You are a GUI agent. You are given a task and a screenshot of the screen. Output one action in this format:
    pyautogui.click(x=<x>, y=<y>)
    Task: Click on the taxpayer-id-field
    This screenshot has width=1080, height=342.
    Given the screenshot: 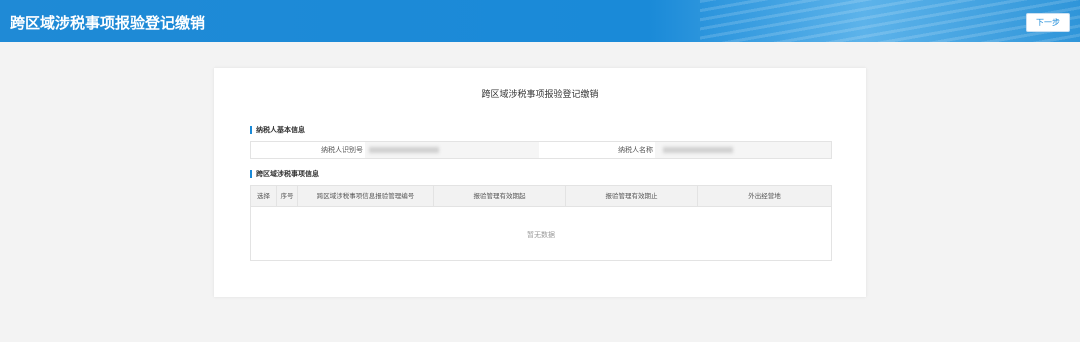 What is the action you would take?
    pyautogui.click(x=452, y=150)
    